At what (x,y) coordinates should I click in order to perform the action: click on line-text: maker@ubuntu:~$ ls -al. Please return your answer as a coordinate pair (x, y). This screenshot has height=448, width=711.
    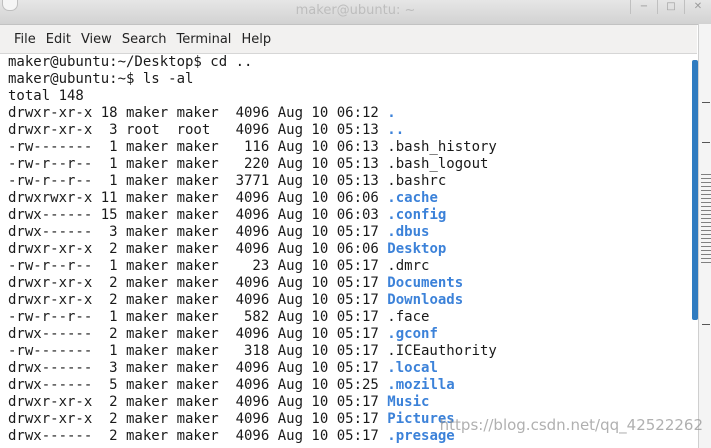
    Looking at the image, I should click on (101, 79).